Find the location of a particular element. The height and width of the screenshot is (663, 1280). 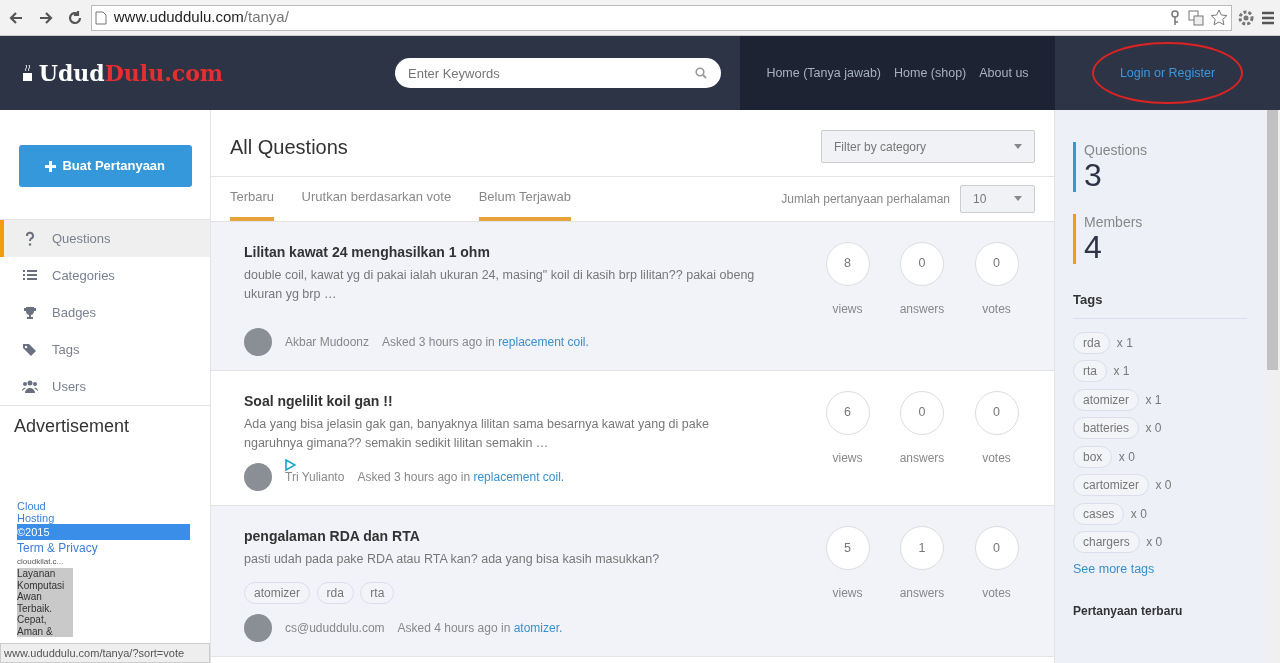

tags-icon is located at coordinates (30, 349).